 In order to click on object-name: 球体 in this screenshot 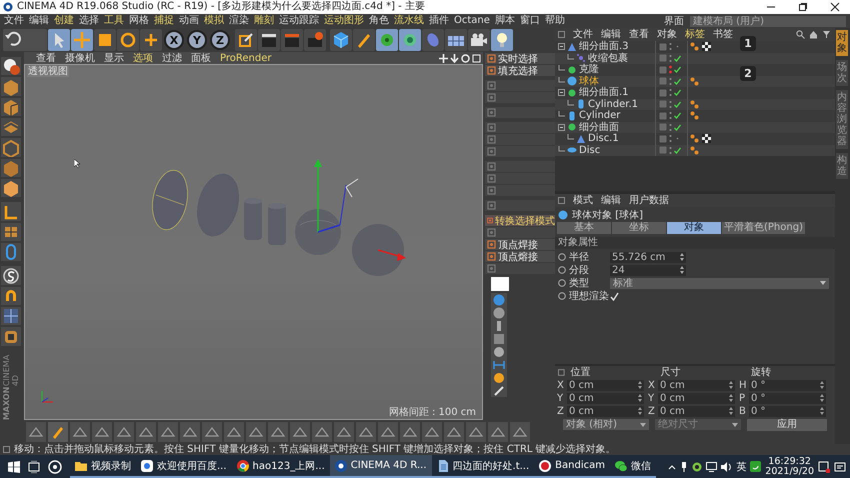, I will do `click(589, 81)`.